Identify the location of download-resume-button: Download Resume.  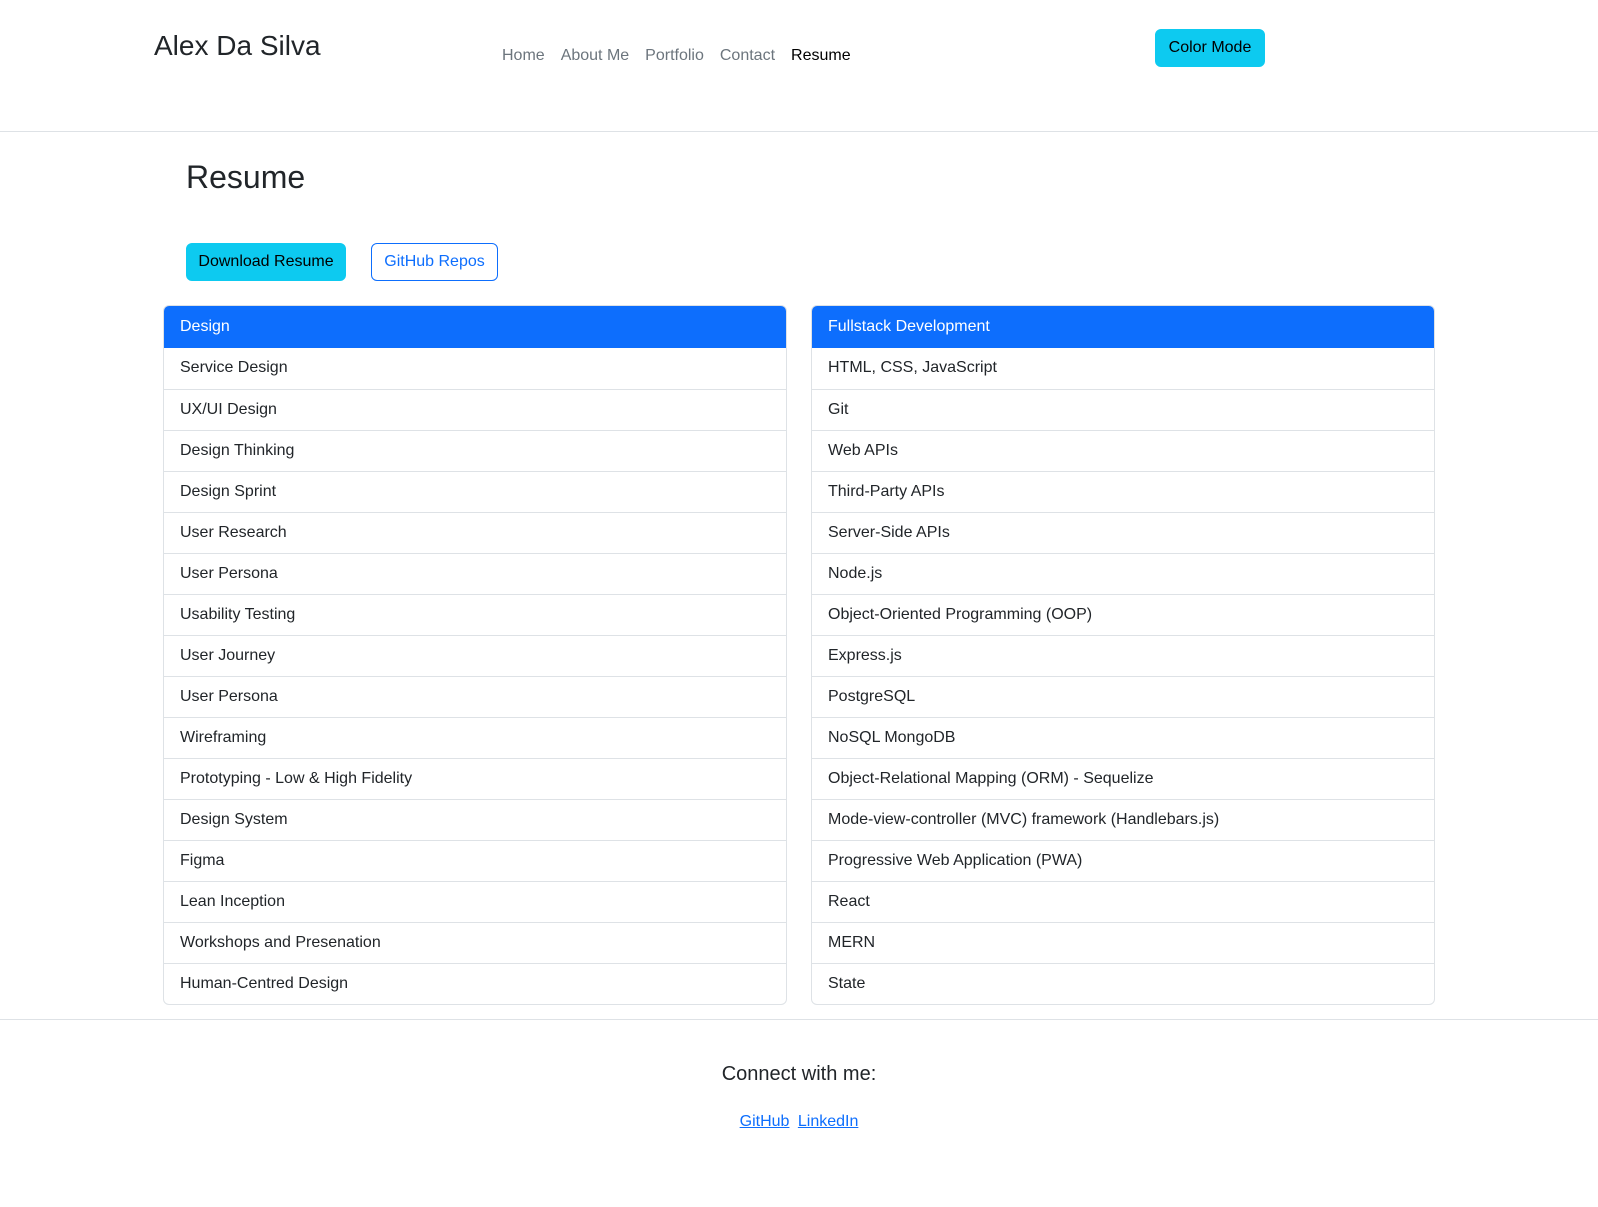
(266, 262).